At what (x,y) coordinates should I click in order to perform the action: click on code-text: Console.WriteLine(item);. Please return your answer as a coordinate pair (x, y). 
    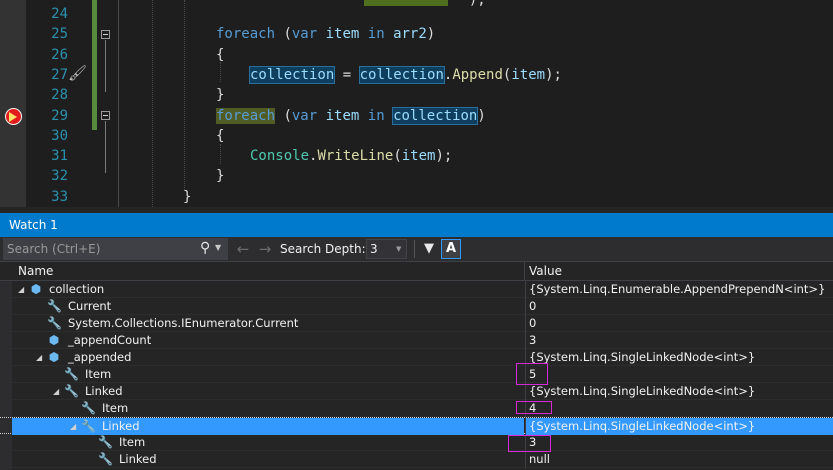
    Looking at the image, I should click on (351, 156).